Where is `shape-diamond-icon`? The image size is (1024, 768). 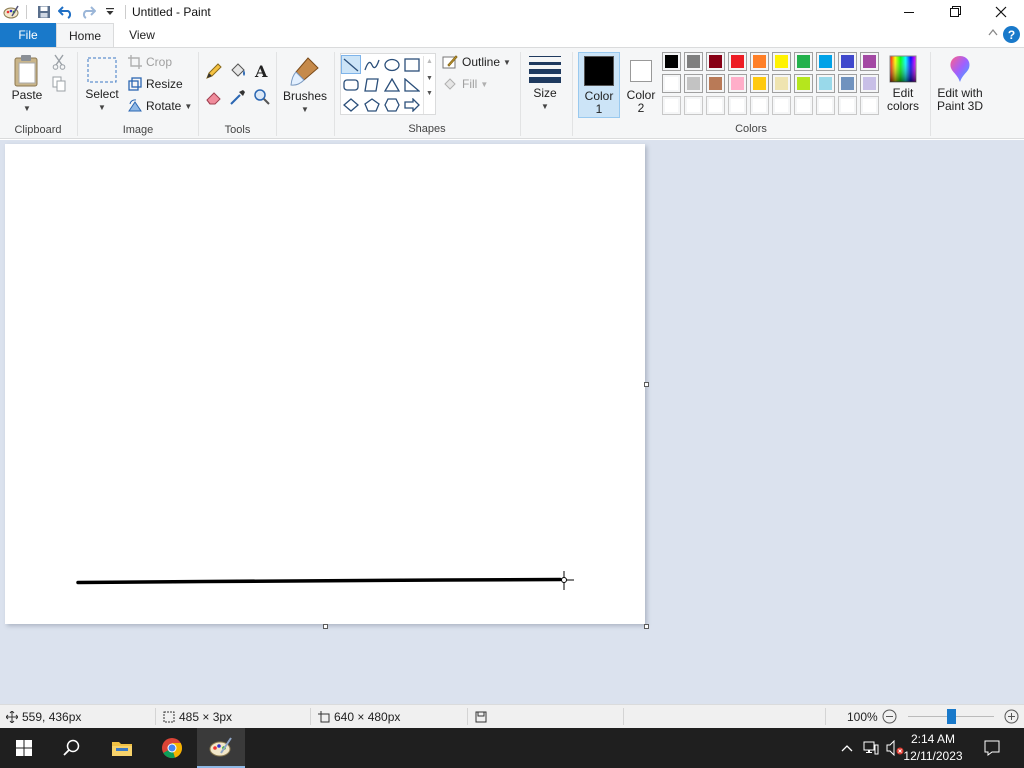 shape-diamond-icon is located at coordinates (351, 104).